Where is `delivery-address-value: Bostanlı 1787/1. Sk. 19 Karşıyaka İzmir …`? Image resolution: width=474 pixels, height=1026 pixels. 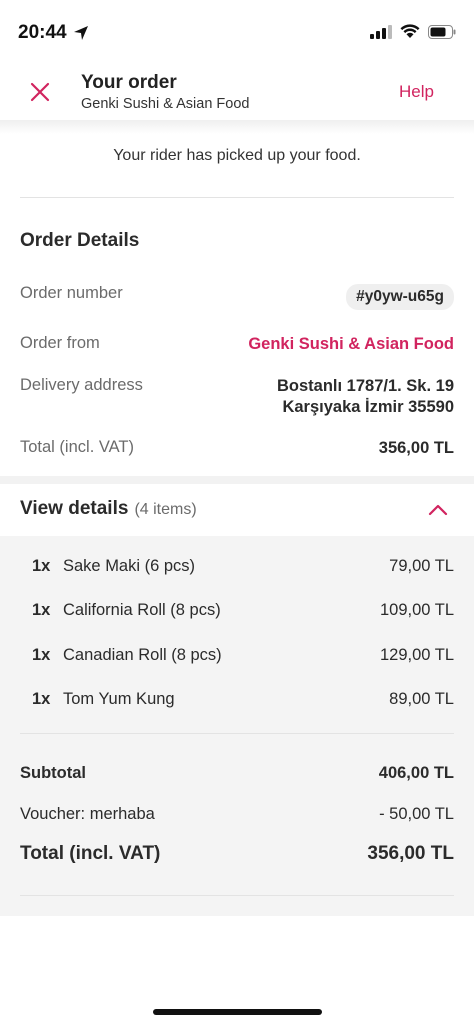 delivery-address-value: Bostanlı 1787/1. Sk. 19 Karşıyaka İzmir … is located at coordinates (365, 397).